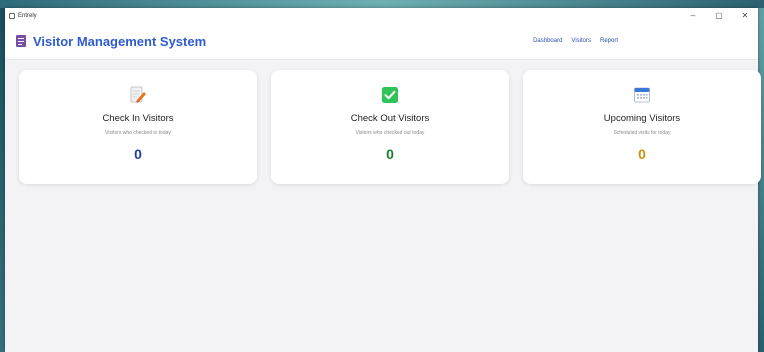  Describe the element at coordinates (390, 95) in the screenshot. I see `check-box-icon` at that location.